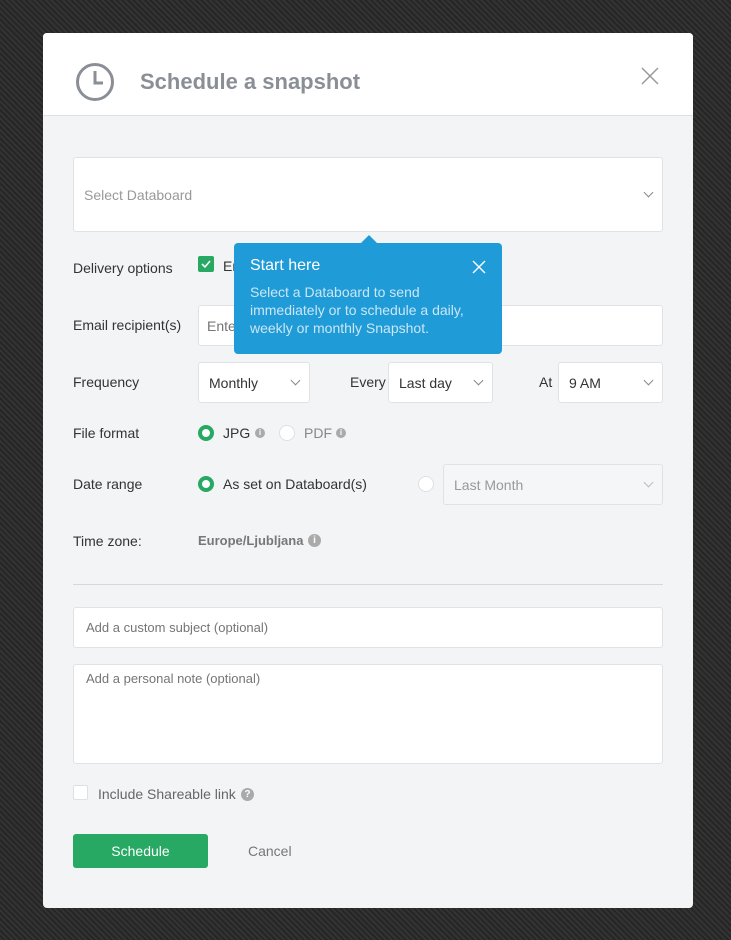 The image size is (731, 940). I want to click on dialog-header: Schedule a snapshot, so click(368, 74).